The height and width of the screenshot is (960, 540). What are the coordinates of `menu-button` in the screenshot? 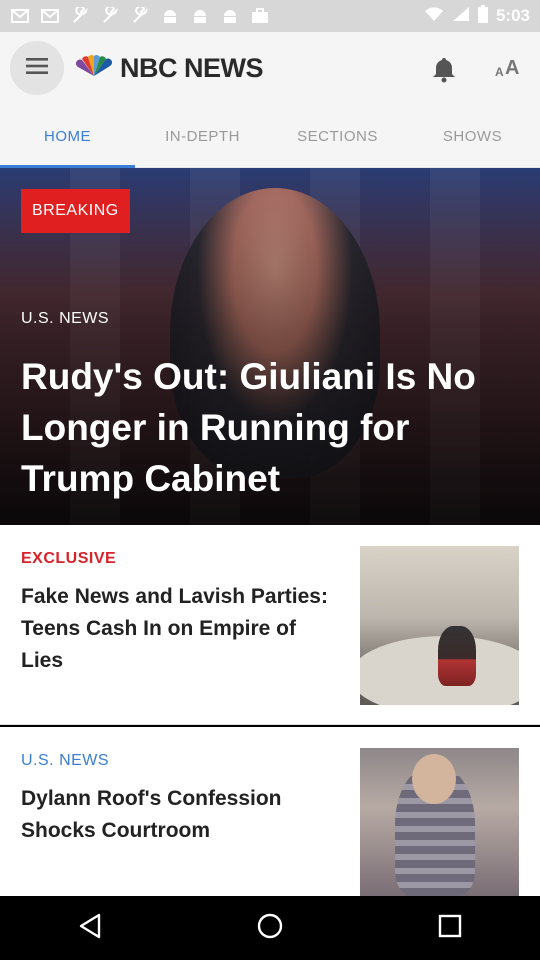 It's located at (37, 68).